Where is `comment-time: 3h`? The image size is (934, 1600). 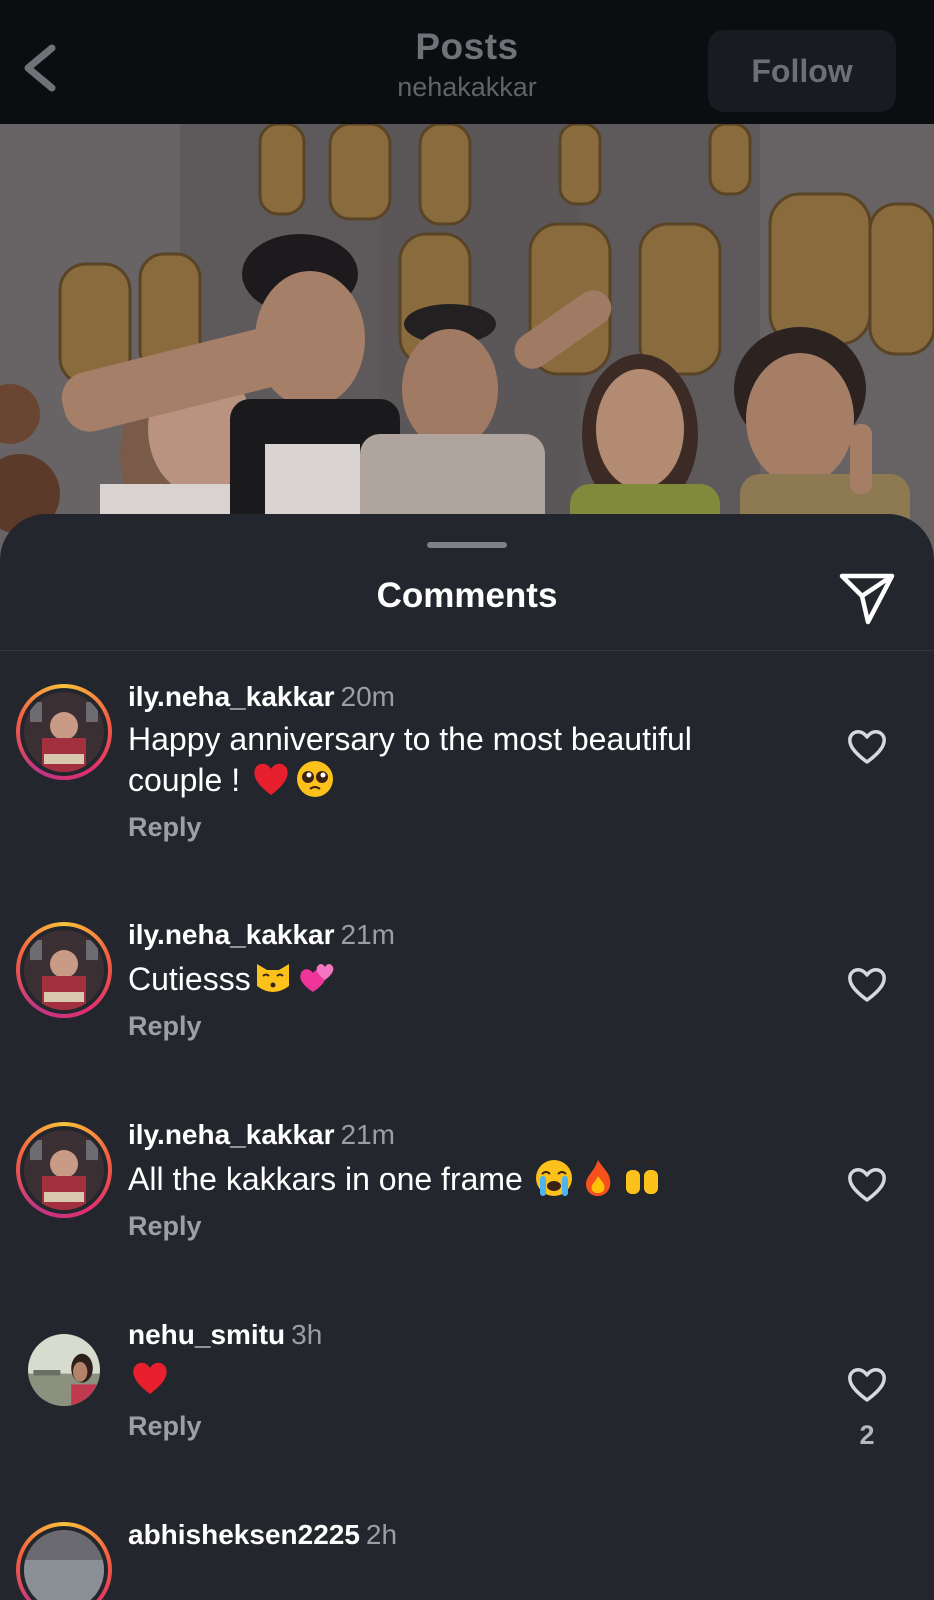
comment-time: 3h is located at coordinates (307, 1334).